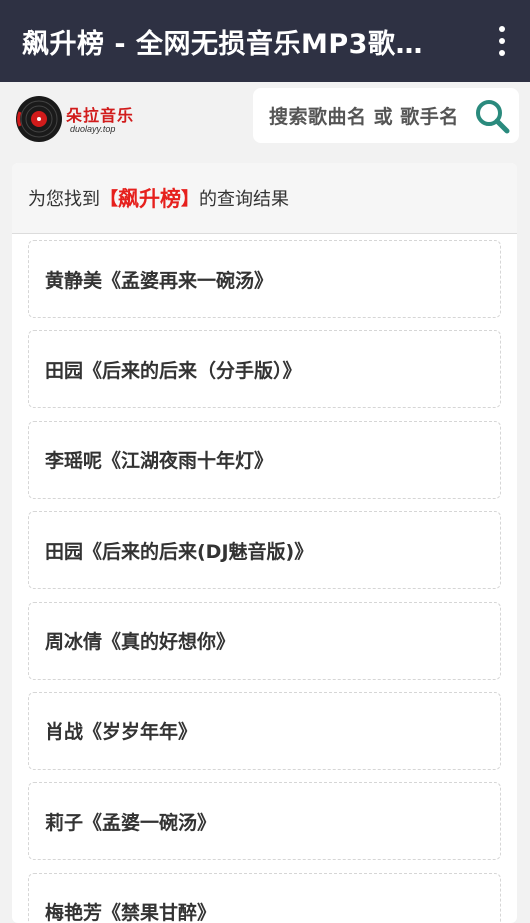  Describe the element at coordinates (190, 199) in the screenshot. I see `bracket-close: 】` at that location.